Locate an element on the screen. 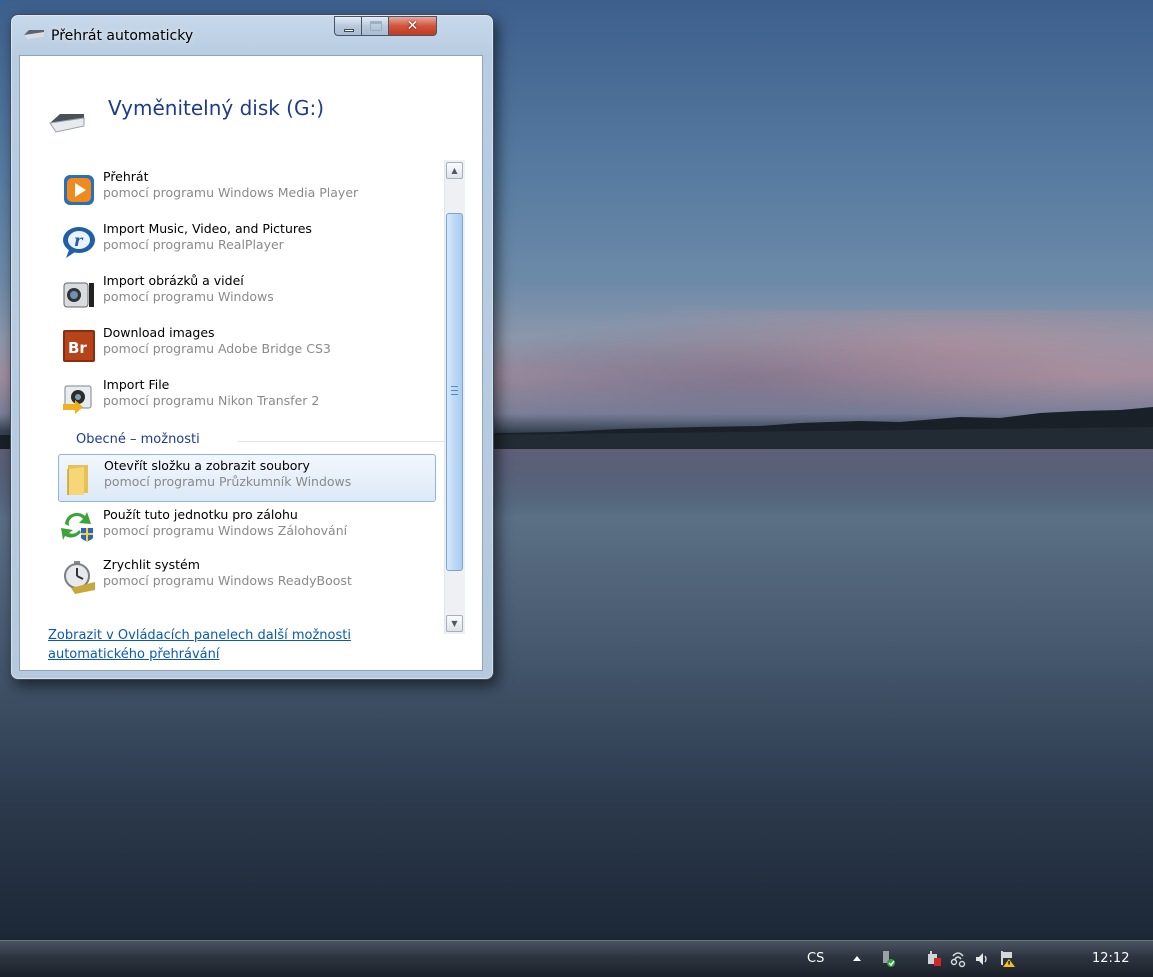 Image resolution: width=1153 pixels, height=977 pixels. option-action: Přehrát is located at coordinates (126, 176).